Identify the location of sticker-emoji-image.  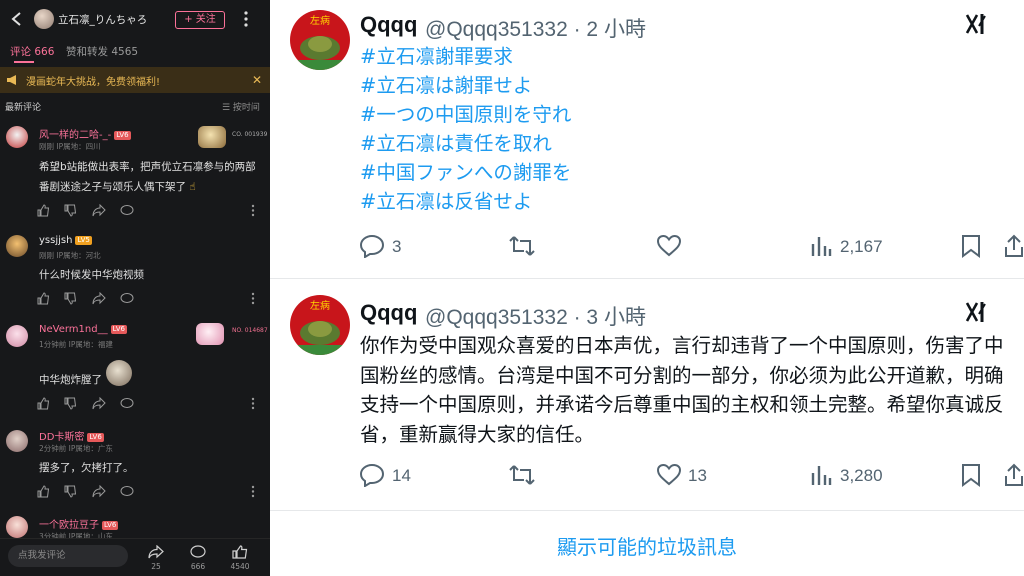
(119, 373).